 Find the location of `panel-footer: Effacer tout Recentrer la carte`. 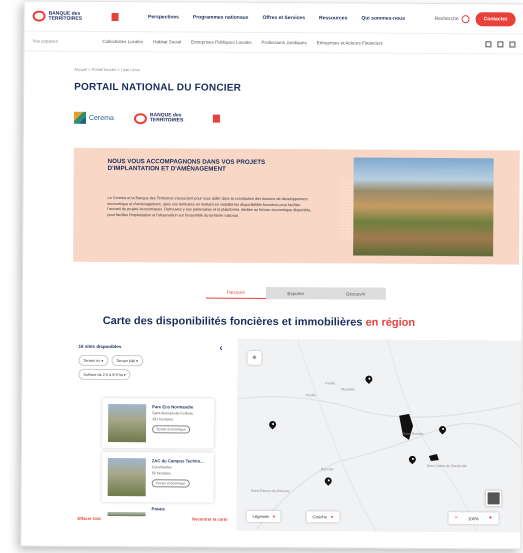

panel-footer: Effacer tout Recentrer la carte is located at coordinates (152, 519).